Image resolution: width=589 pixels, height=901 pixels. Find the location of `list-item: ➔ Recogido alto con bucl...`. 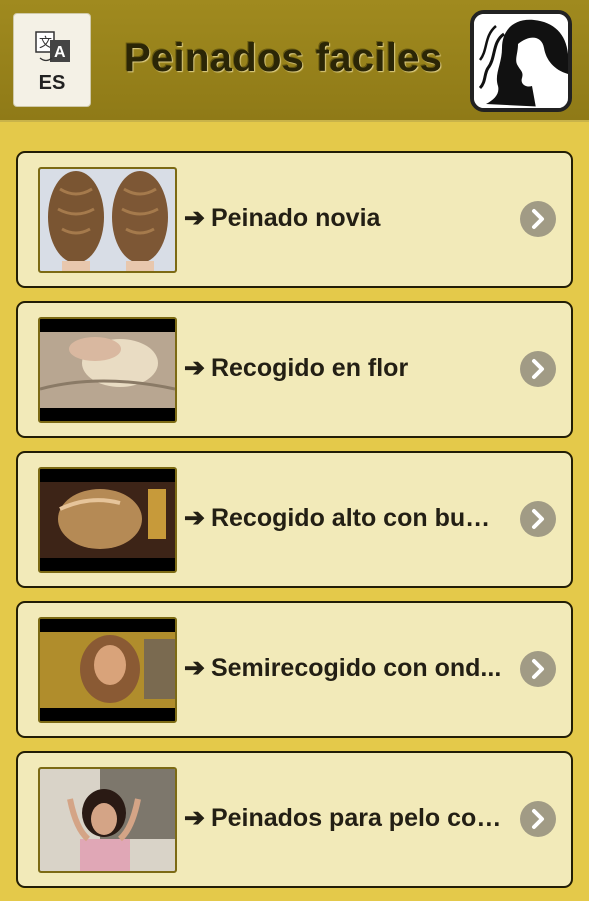

list-item: ➔ Recogido alto con bucl... is located at coordinates (294, 519).